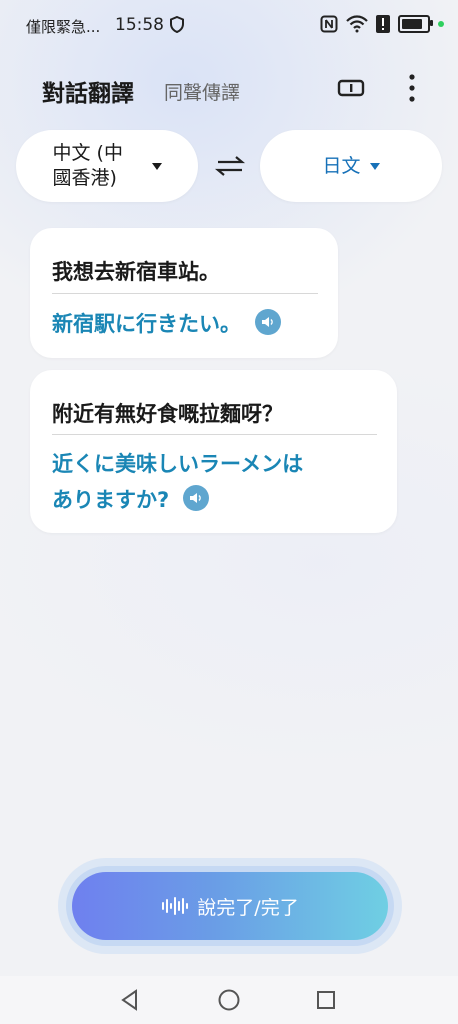  I want to click on home-icon, so click(229, 1000).